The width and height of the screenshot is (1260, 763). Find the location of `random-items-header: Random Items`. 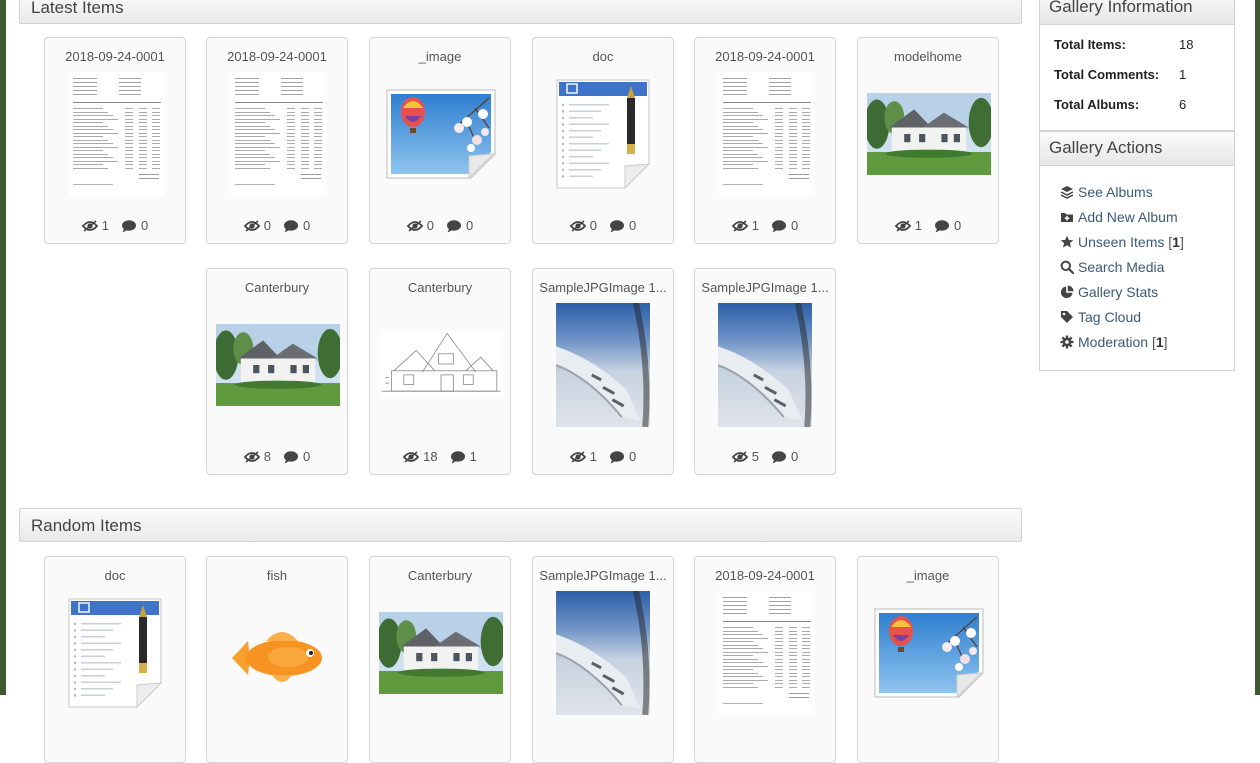

random-items-header: Random Items is located at coordinates (520, 525).